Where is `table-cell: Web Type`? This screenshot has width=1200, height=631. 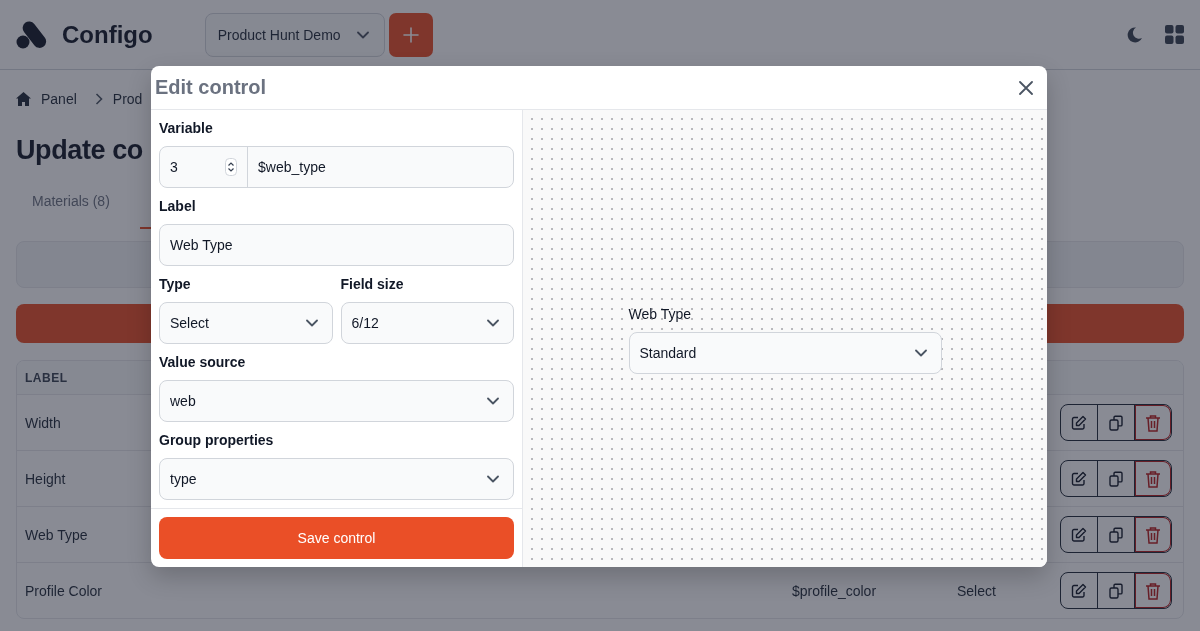
table-cell: Web Type is located at coordinates (56, 534).